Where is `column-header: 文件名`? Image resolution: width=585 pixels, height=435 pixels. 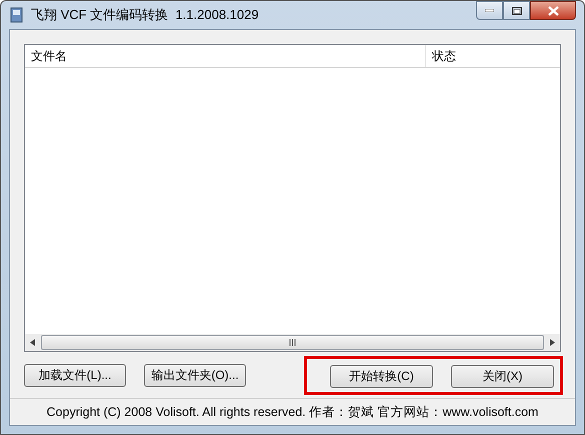 column-header: 文件名 is located at coordinates (225, 56).